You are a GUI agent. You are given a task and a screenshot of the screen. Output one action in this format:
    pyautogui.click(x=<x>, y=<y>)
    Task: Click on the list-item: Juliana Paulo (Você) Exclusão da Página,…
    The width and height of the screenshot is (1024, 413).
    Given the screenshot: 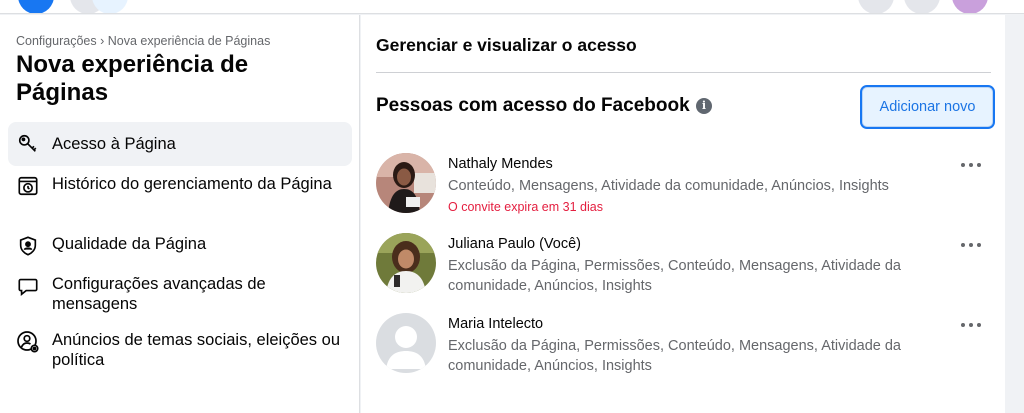 What is the action you would take?
    pyautogui.click(x=686, y=264)
    